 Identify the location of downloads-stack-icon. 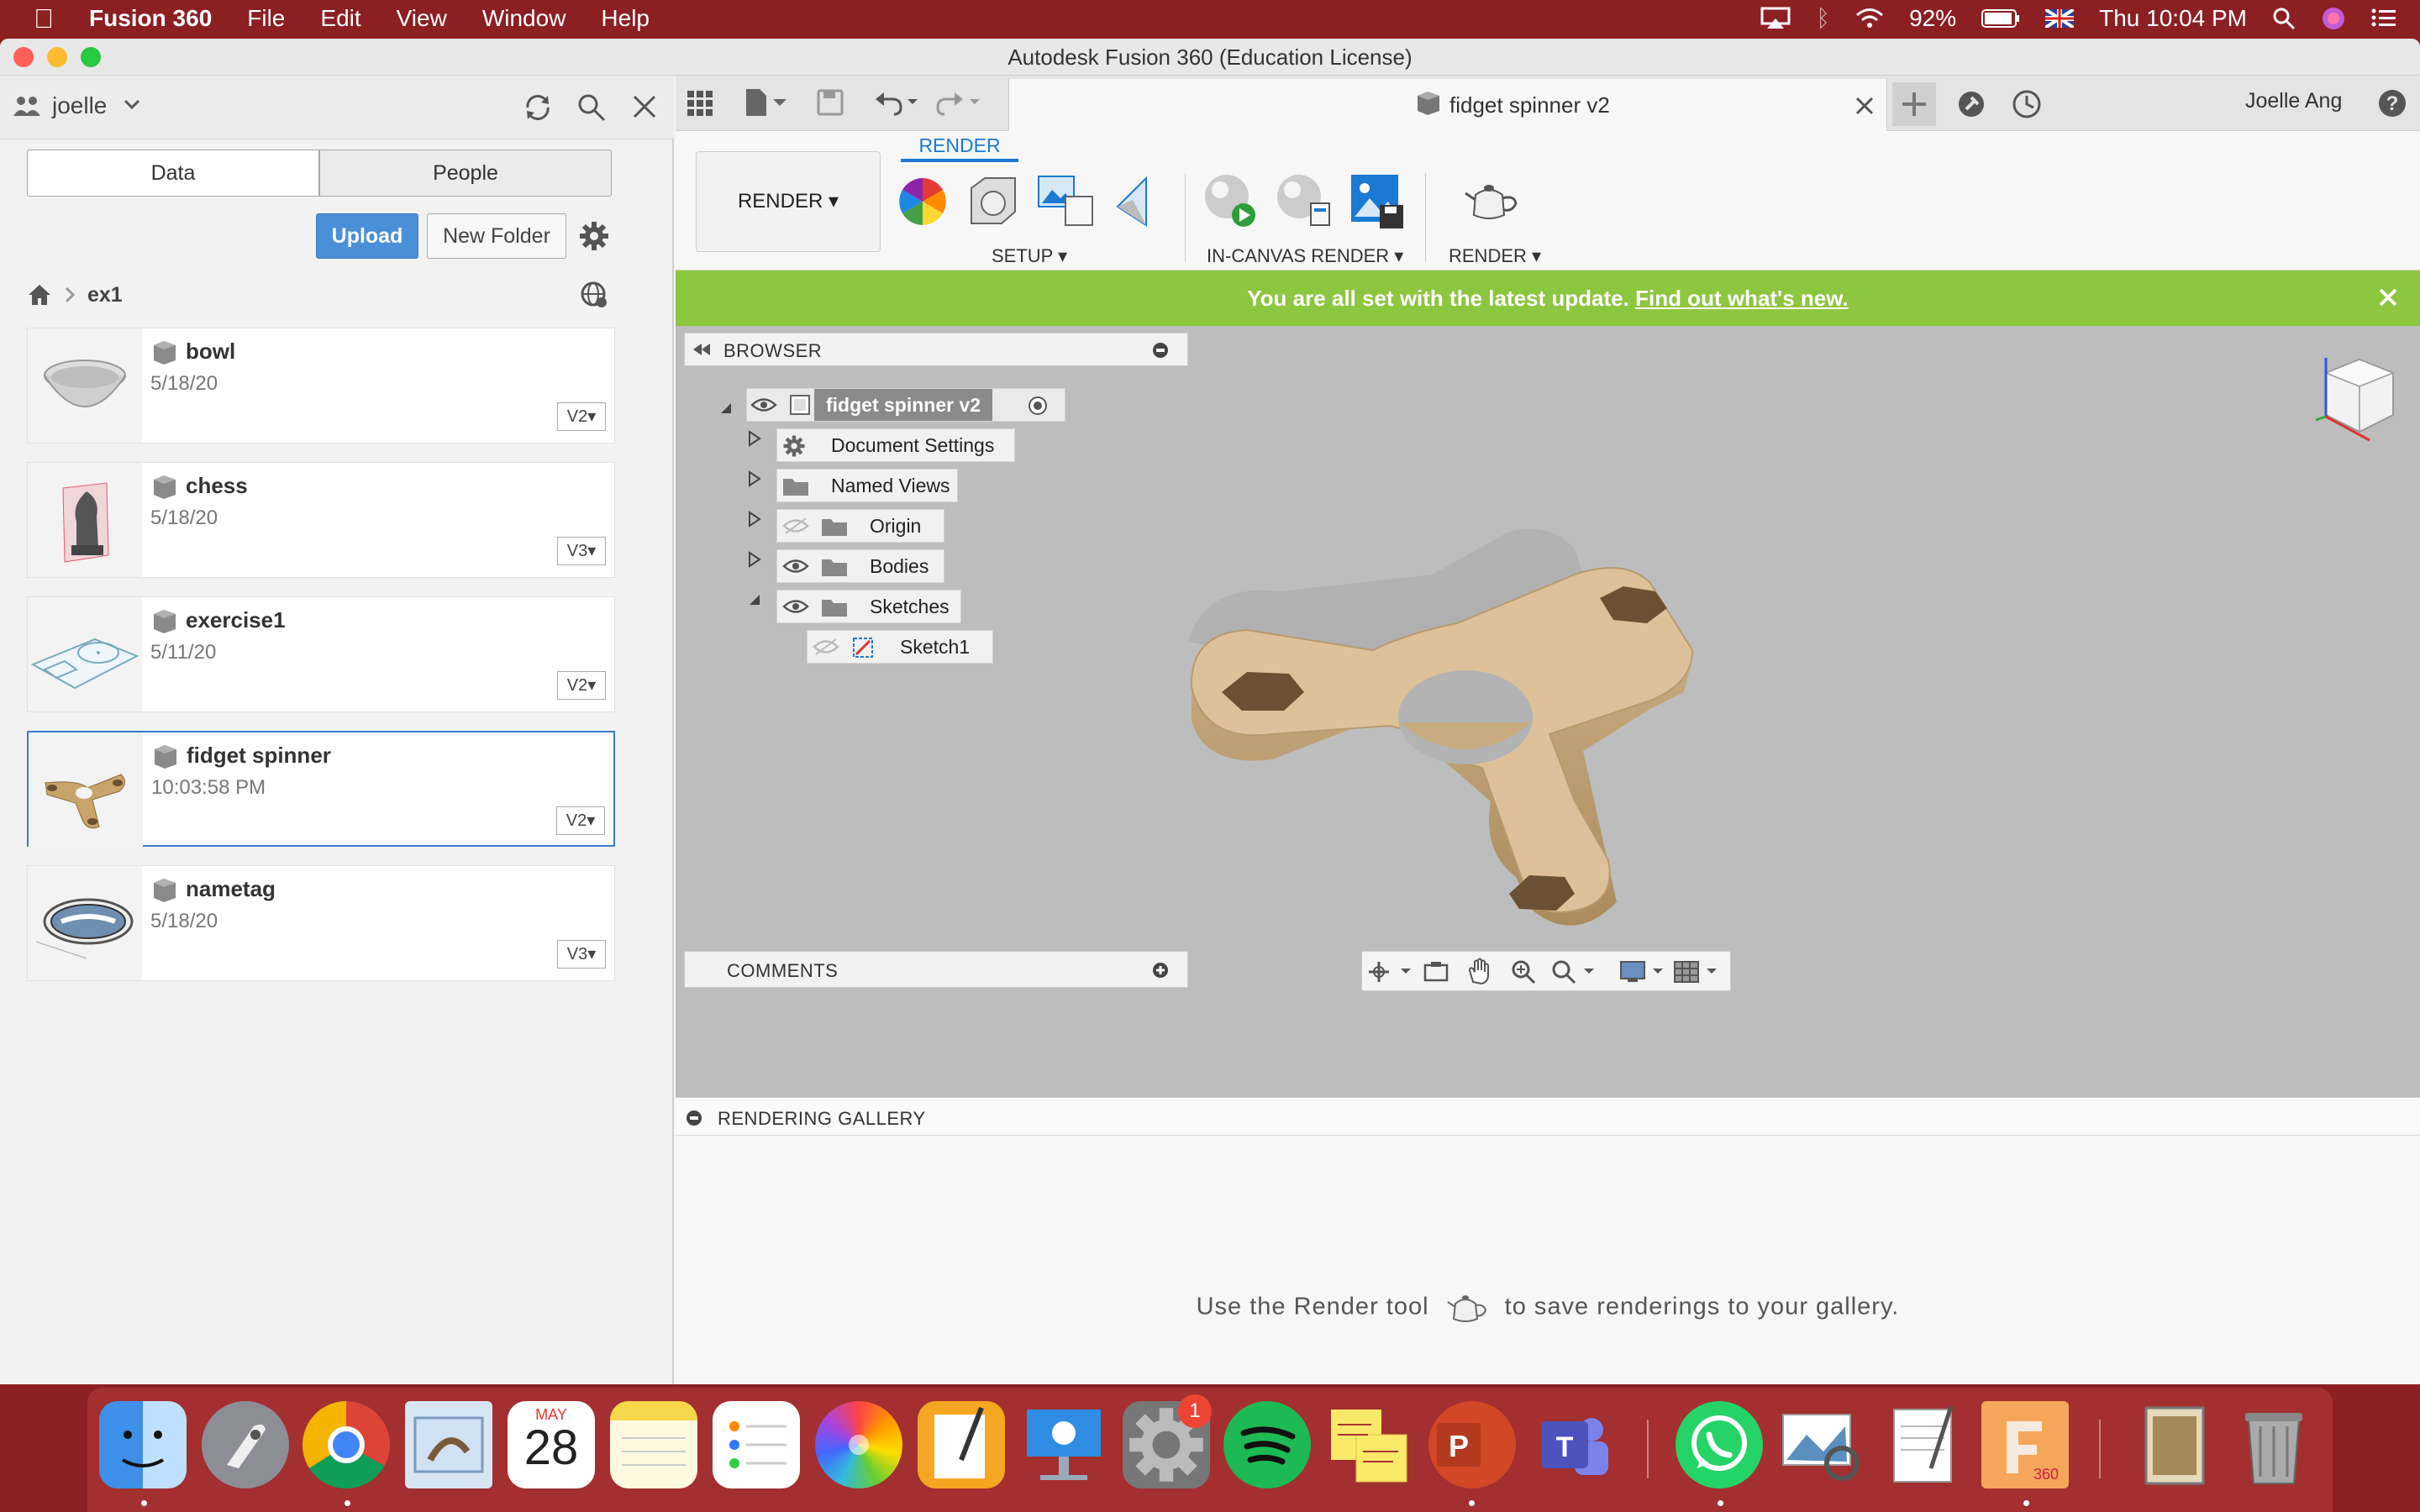
(2174, 1444).